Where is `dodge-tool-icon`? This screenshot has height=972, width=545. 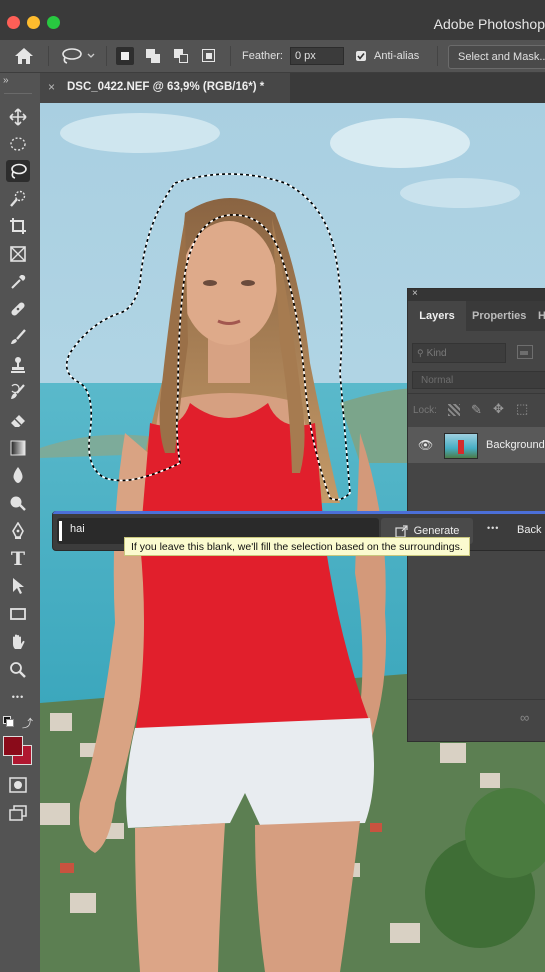
dodge-tool-icon is located at coordinates (18, 503).